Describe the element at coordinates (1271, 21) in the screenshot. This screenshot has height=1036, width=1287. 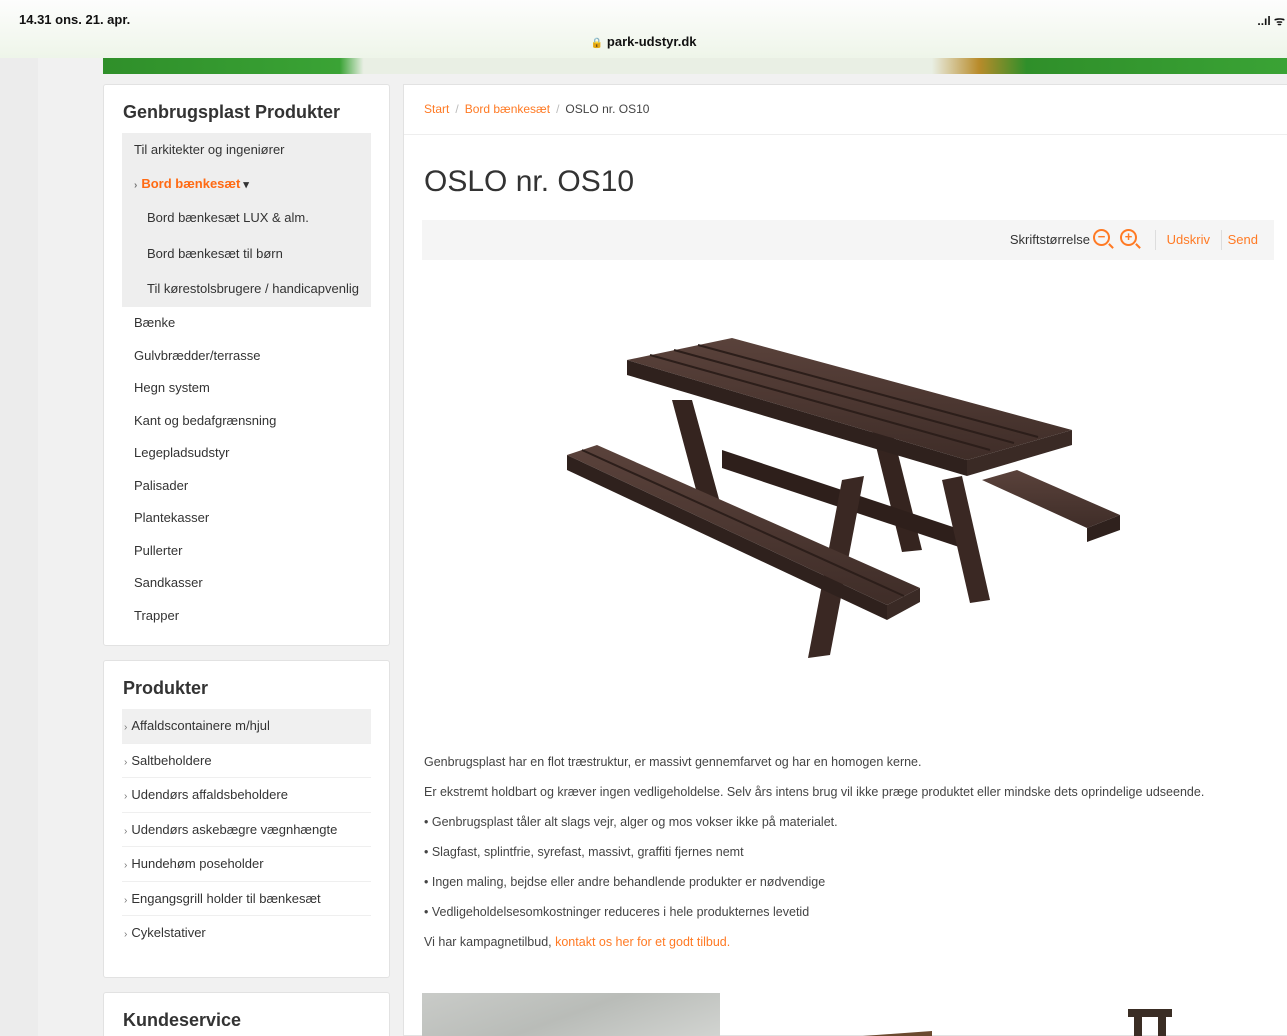
I see `signal-icon: ..ıl ᯤ` at that location.